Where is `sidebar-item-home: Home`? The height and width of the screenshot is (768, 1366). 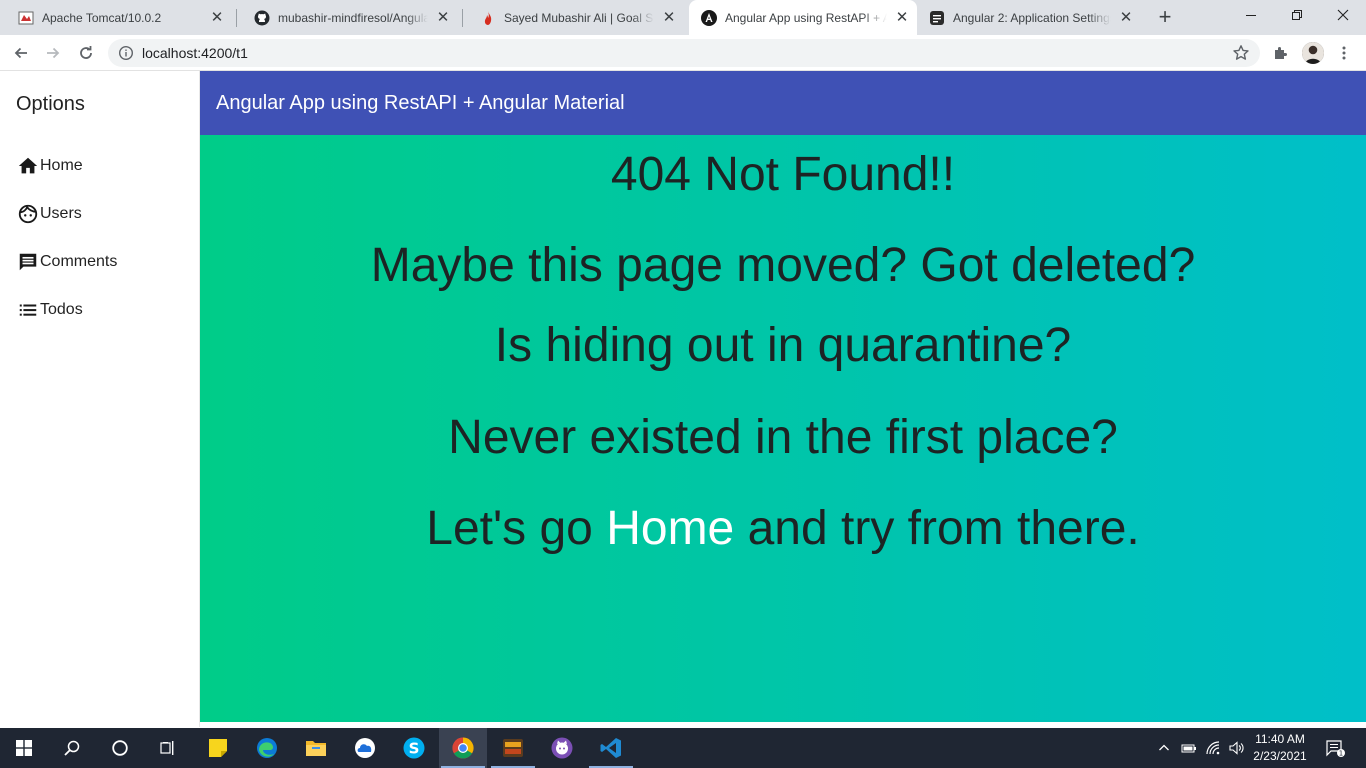
sidebar-item-home: Home is located at coordinates (49, 166).